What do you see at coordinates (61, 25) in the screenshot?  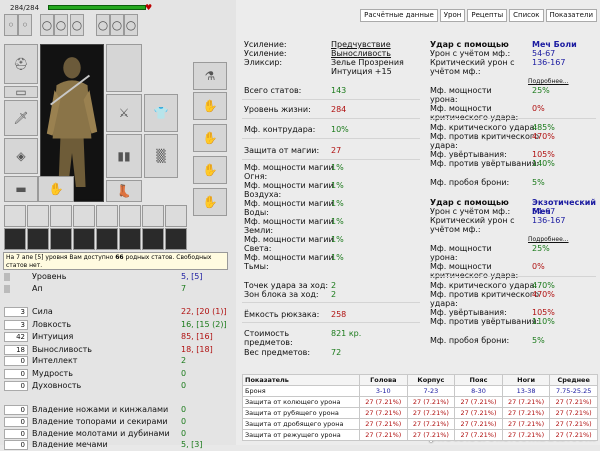 I see `ring-slot-2: ○` at bounding box center [61, 25].